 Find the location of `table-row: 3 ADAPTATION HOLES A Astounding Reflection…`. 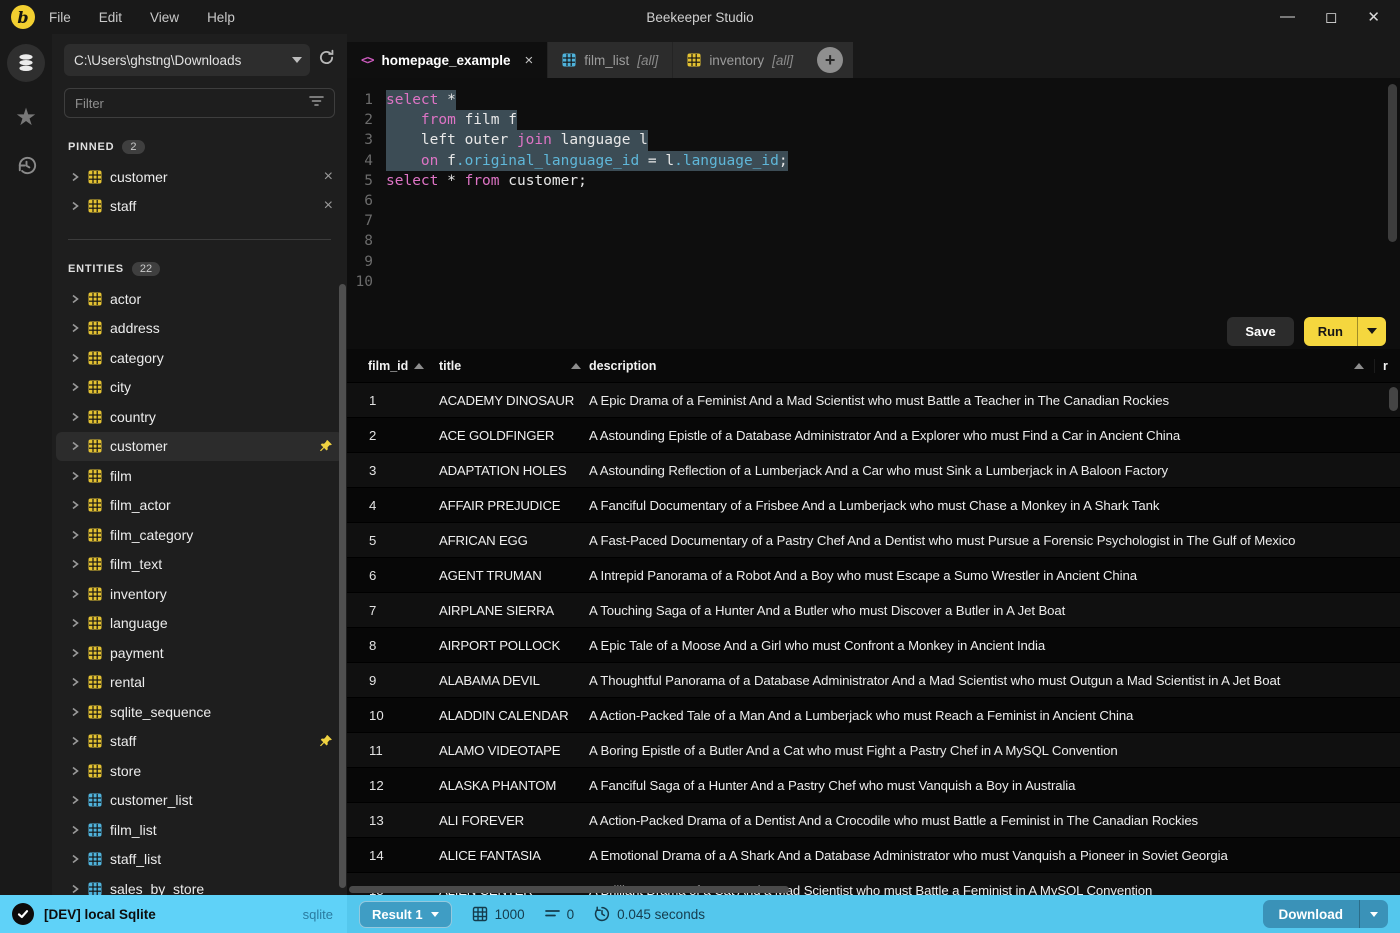

table-row: 3 ADAPTATION HOLES A Astounding Reflection… is located at coordinates (873, 470).